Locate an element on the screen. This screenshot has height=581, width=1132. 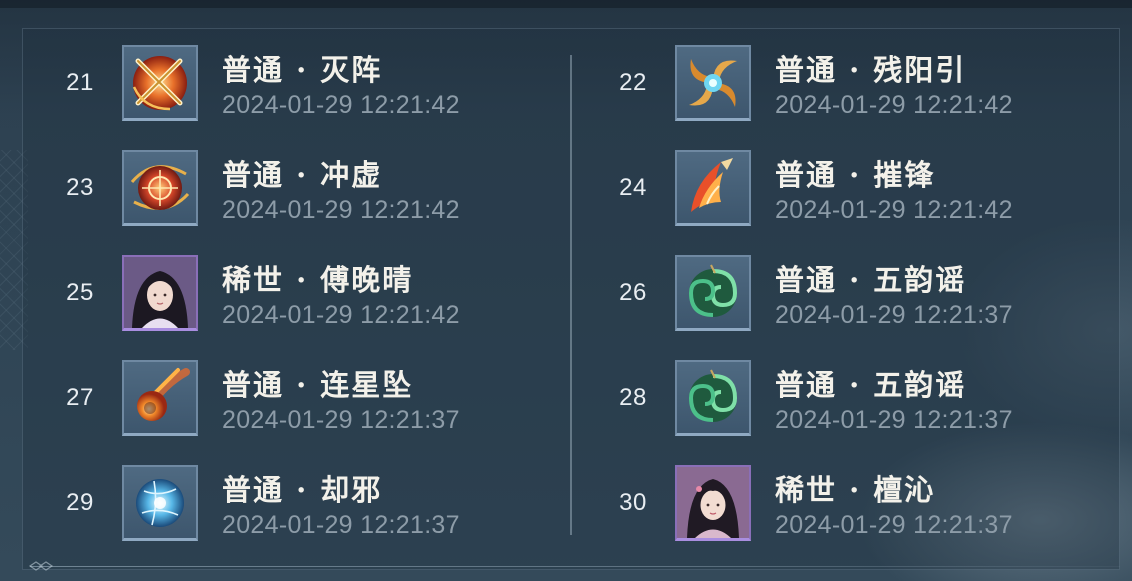
record-row-26: 26 普通 · 五韵谣 2024-01-29 12:21:37 is located at coordinates (823, 295).